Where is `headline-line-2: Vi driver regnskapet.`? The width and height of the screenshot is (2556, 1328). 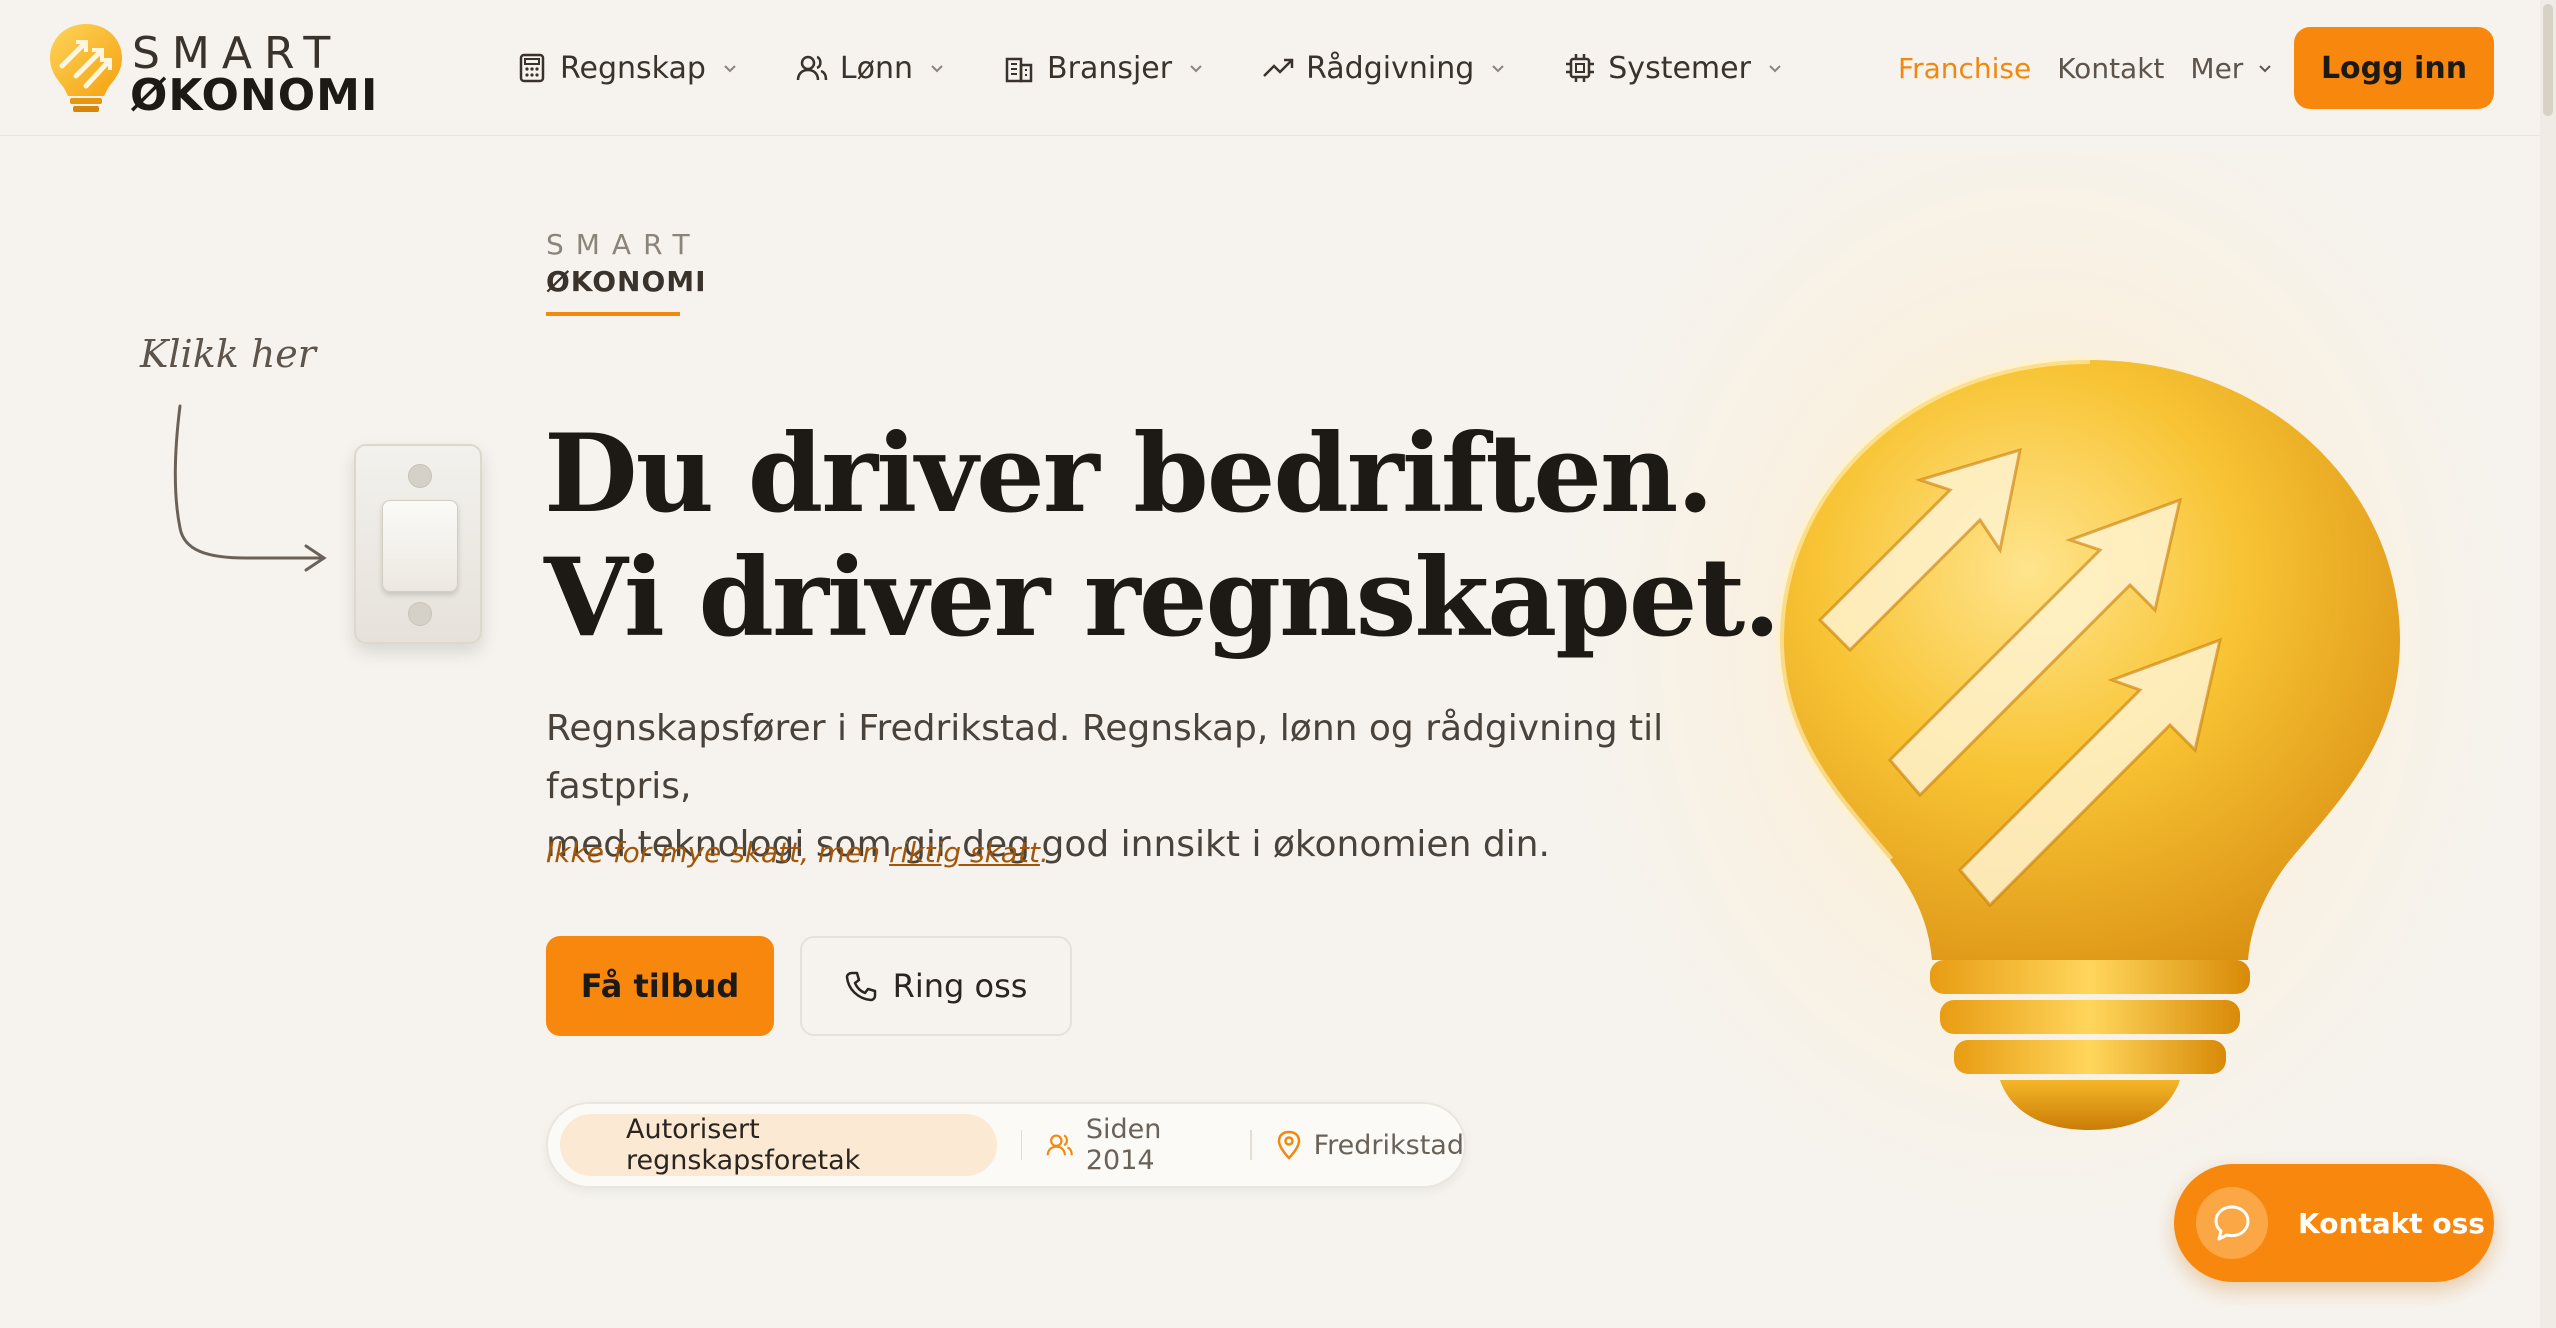 headline-line-2: Vi driver regnskapet. is located at coordinates (1162, 598).